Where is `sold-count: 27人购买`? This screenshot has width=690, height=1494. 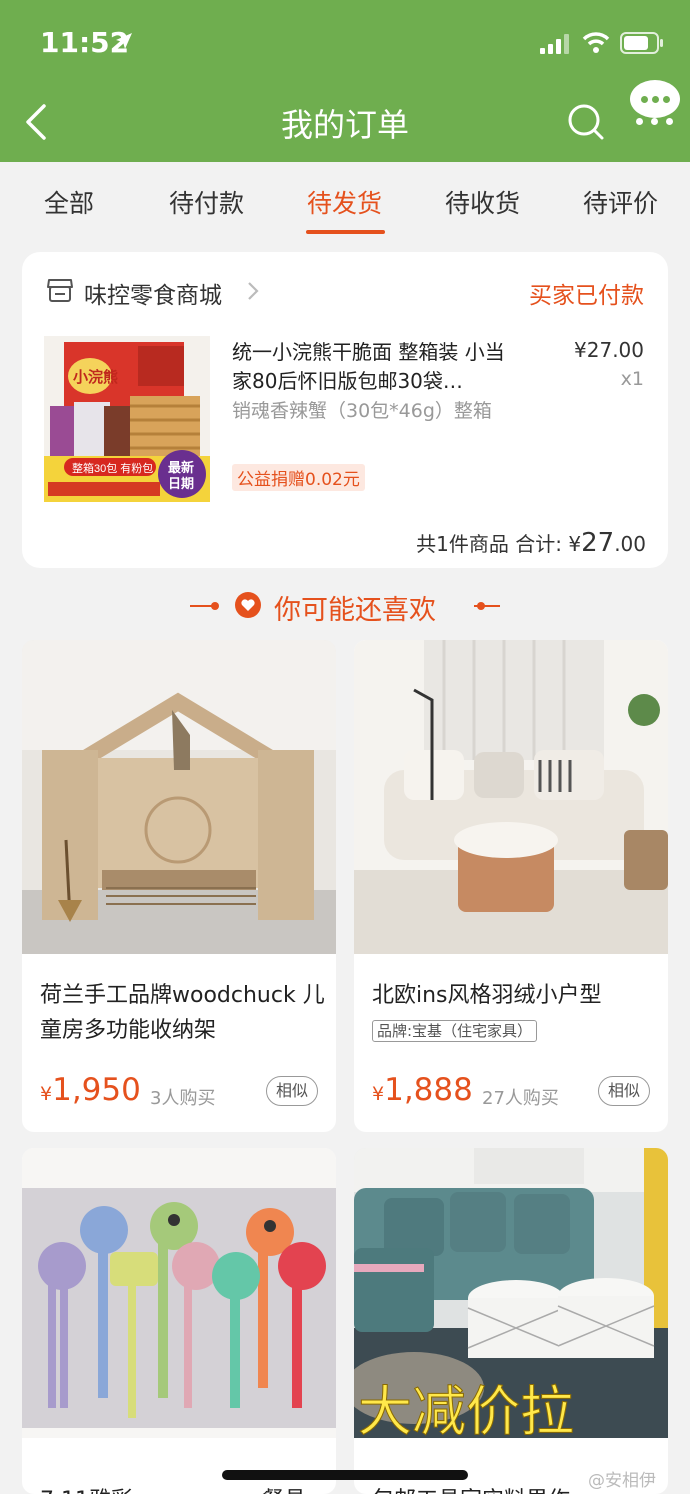 sold-count: 27人购买 is located at coordinates (520, 1098).